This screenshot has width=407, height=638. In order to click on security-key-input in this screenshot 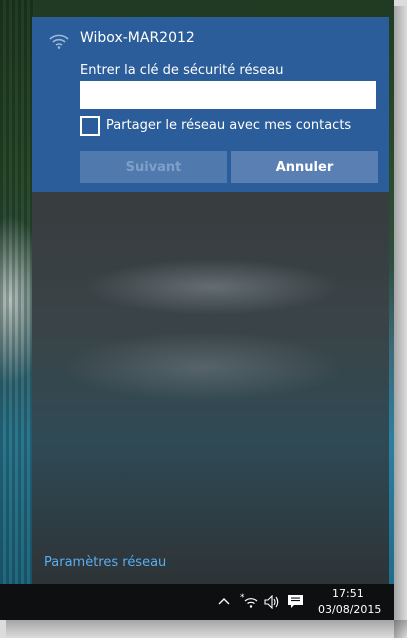, I will do `click(228, 95)`.